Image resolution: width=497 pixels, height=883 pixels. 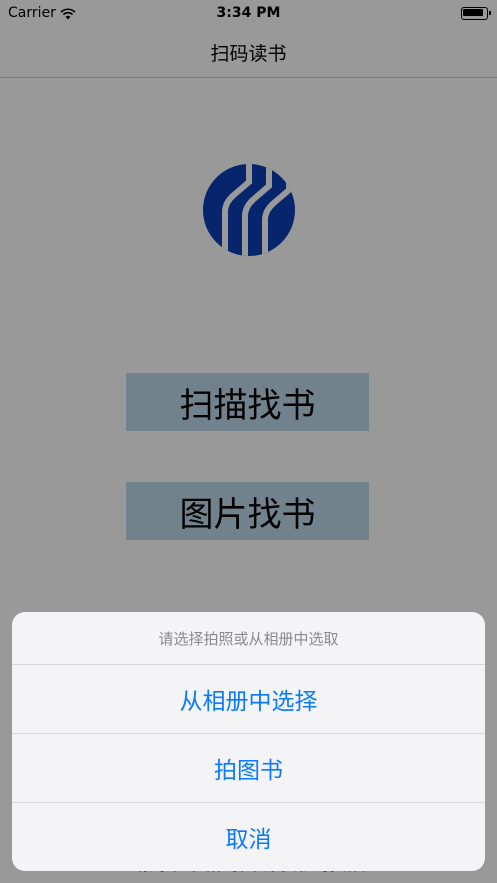 I want to click on choose-from-album-option: 从相册中选择, so click(x=248, y=699).